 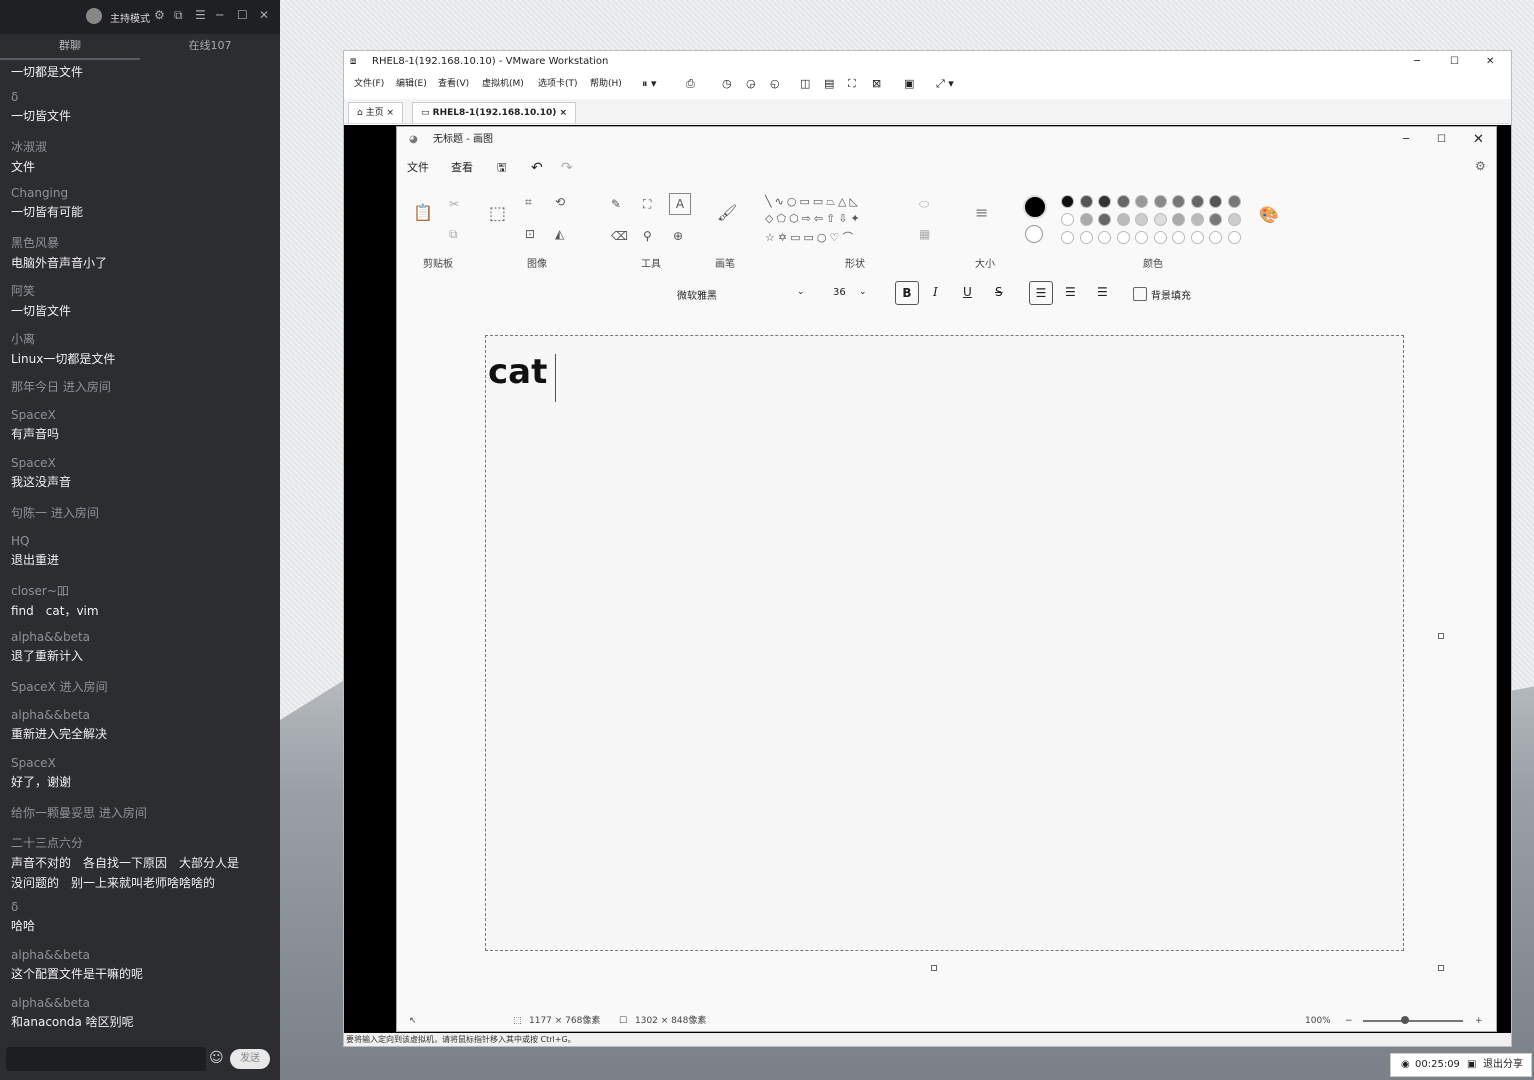 What do you see at coordinates (829, 84) in the screenshot?
I see `thumbnail-icon: ▤` at bounding box center [829, 84].